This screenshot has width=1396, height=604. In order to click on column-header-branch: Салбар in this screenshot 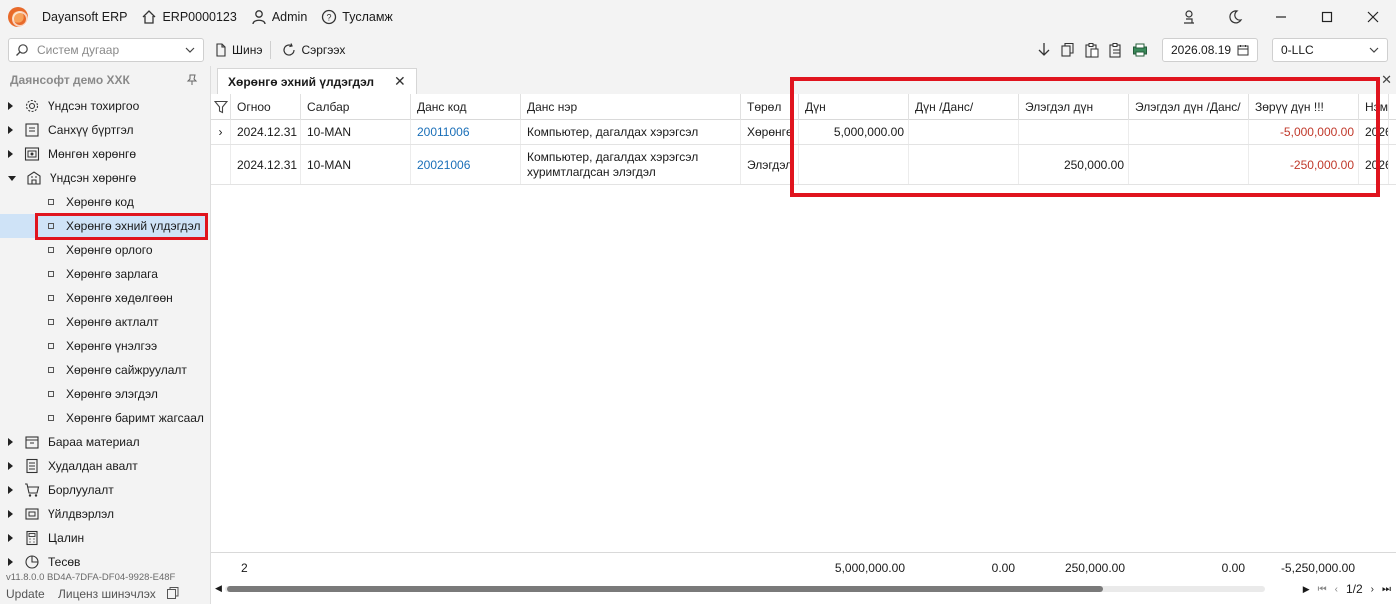, I will do `click(356, 107)`.